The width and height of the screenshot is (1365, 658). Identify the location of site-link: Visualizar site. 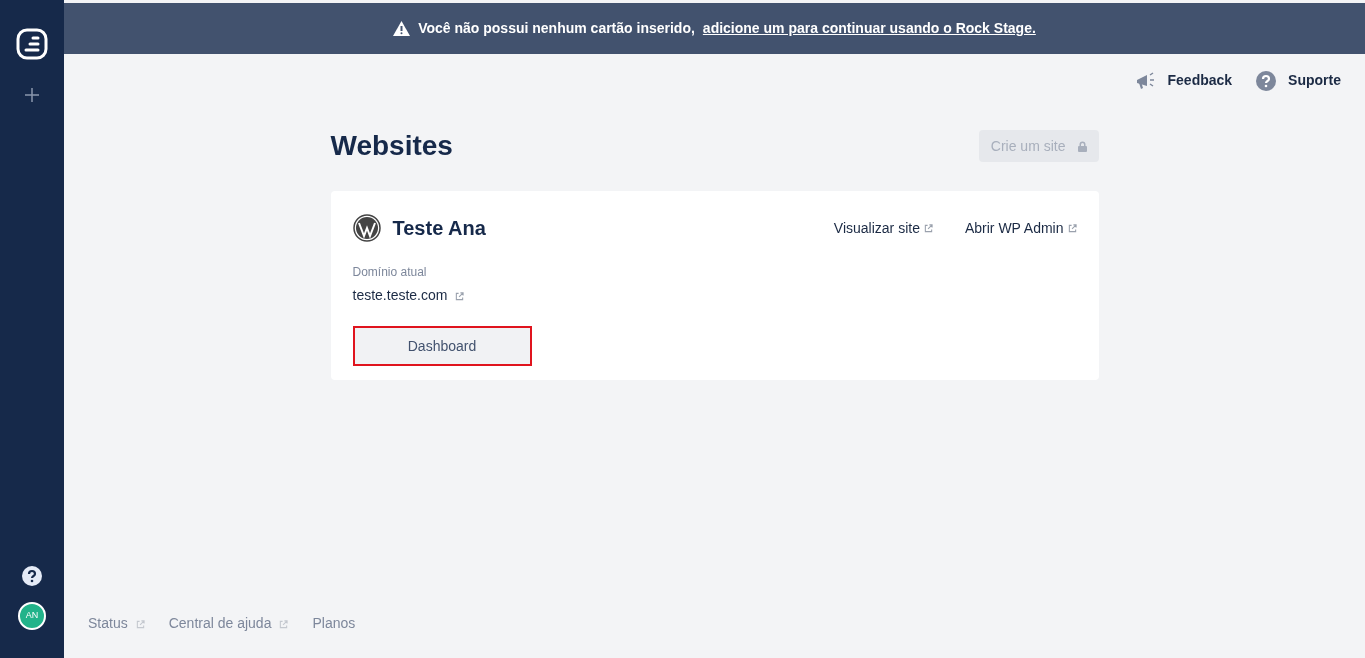
(883, 228).